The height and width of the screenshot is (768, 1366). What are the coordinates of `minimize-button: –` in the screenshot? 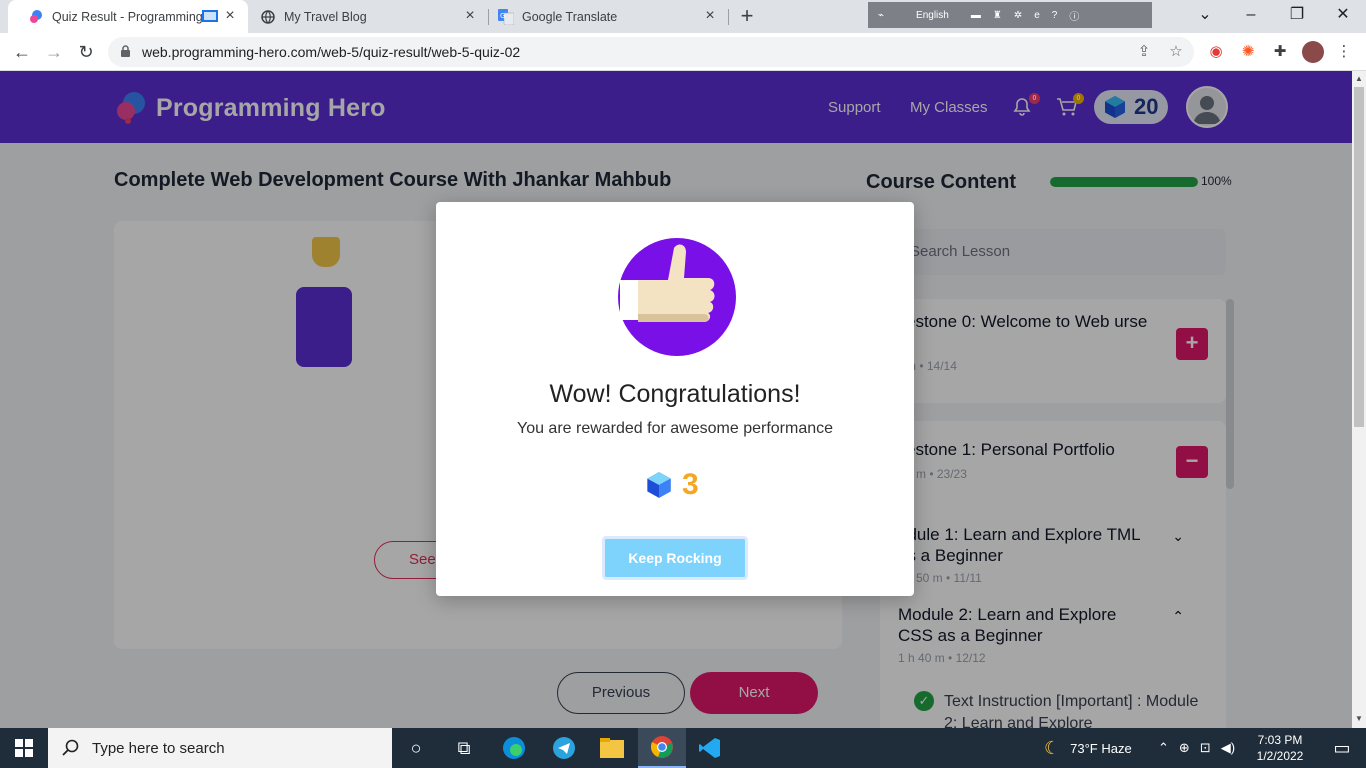 It's located at (1251, 15).